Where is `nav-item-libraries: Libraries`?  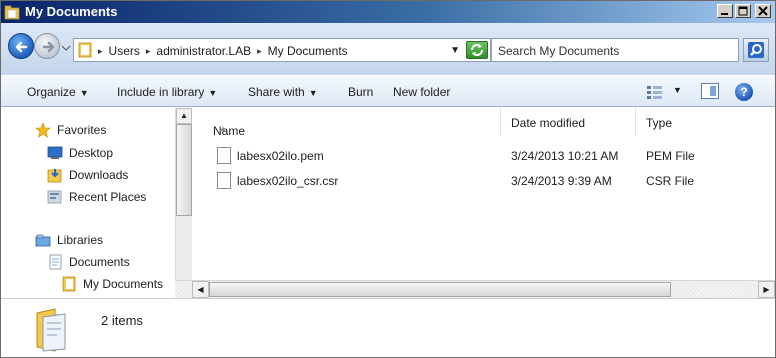
nav-item-libraries: Libraries is located at coordinates (69, 240).